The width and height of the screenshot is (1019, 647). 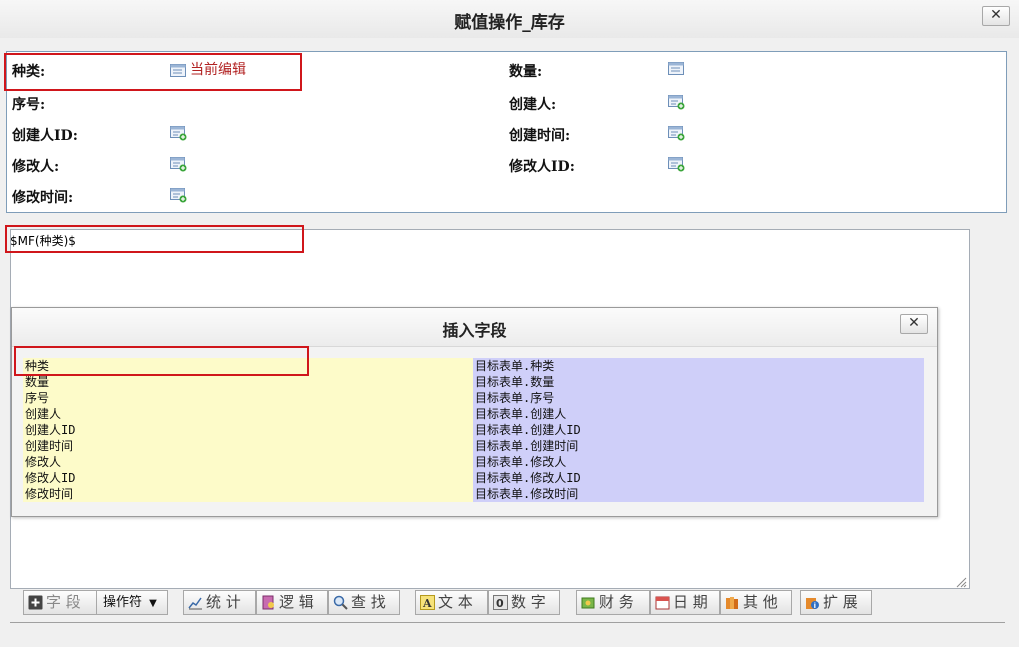 I want to click on operator-label: 操作符, so click(x=123, y=602).